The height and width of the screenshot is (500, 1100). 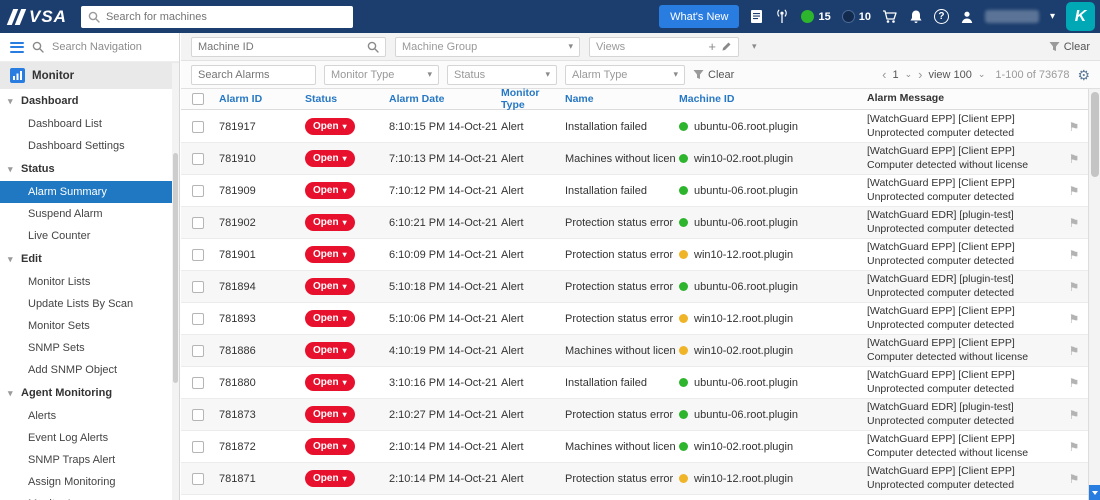 I want to click on sidebar-item-dashboard-list: Dashboard List, so click(x=89, y=124).